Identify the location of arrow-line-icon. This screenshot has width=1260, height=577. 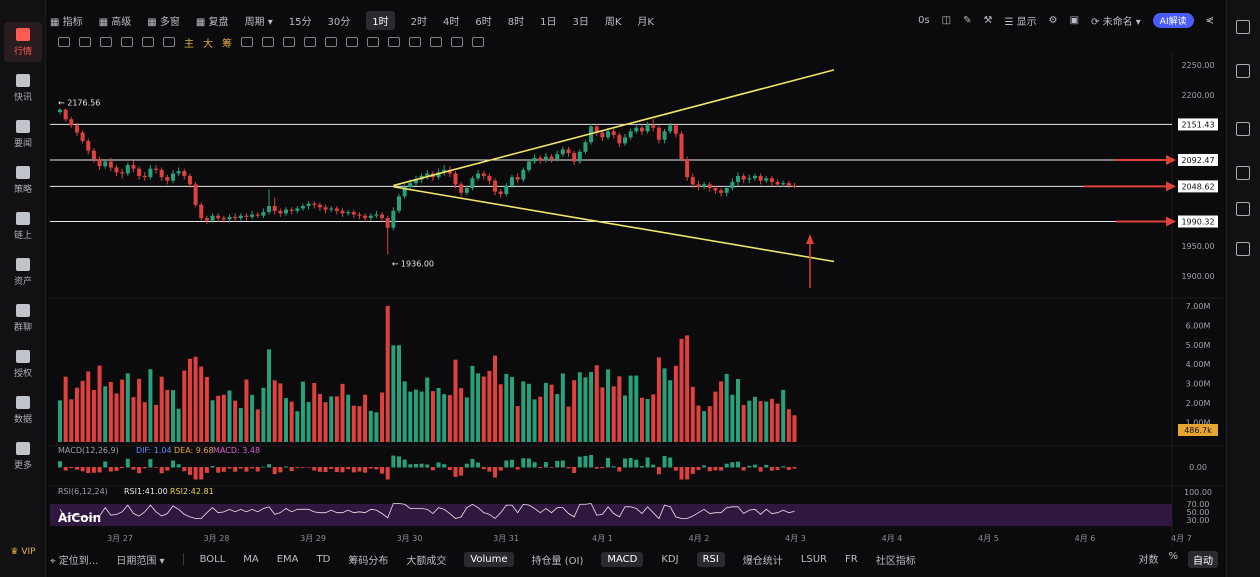
(64, 42).